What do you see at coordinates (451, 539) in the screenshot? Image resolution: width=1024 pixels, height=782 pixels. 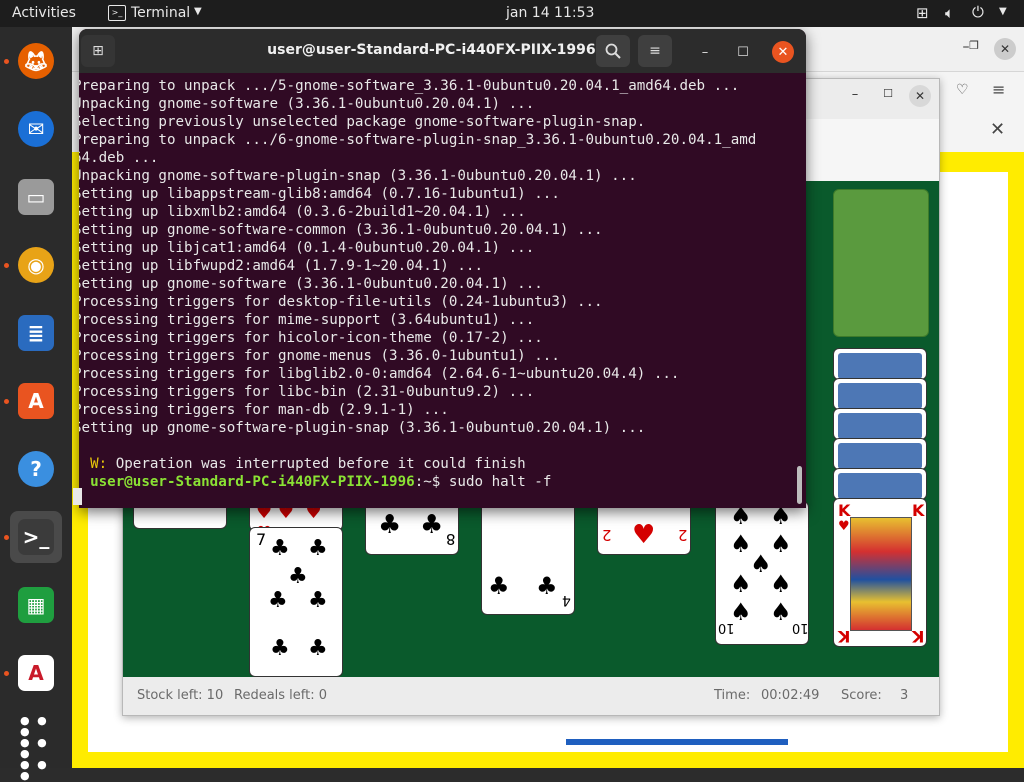 I see `card-rank: 8` at bounding box center [451, 539].